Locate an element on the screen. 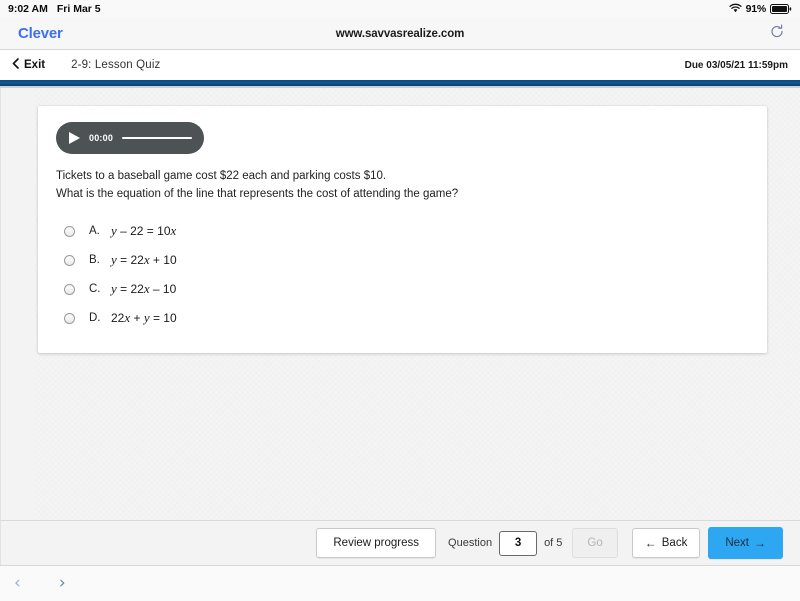  option-d: D. 22x + y = 10 is located at coordinates (402, 318).